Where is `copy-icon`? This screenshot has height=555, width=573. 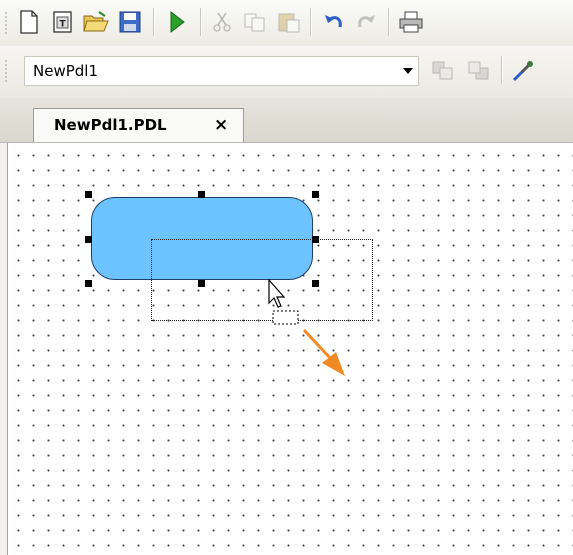
copy-icon is located at coordinates (255, 22).